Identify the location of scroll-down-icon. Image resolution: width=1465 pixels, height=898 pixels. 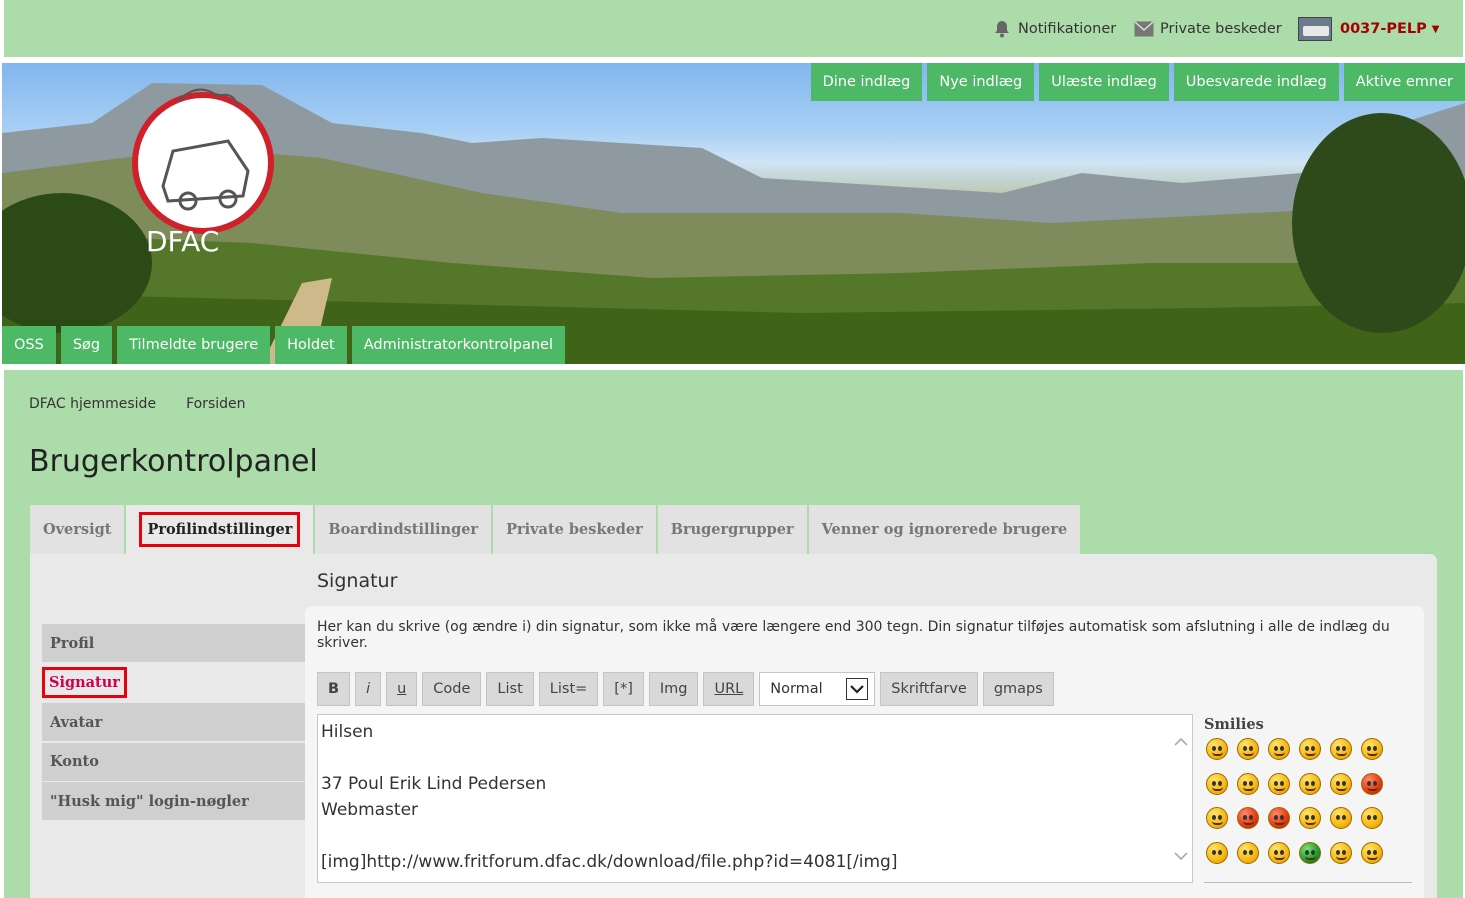
(1181, 856).